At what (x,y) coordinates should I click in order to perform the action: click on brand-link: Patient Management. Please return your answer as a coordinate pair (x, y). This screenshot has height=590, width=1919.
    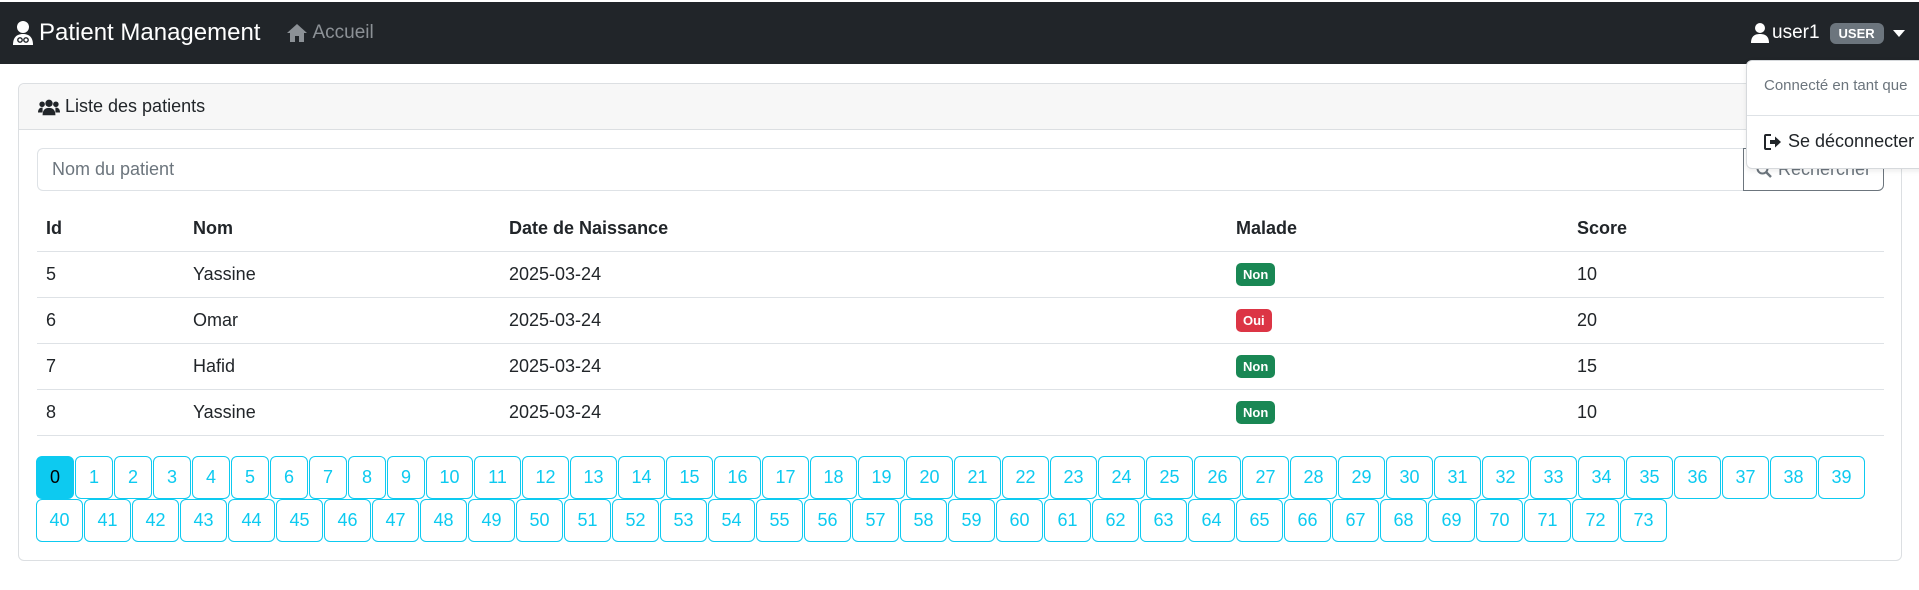
    Looking at the image, I should click on (136, 33).